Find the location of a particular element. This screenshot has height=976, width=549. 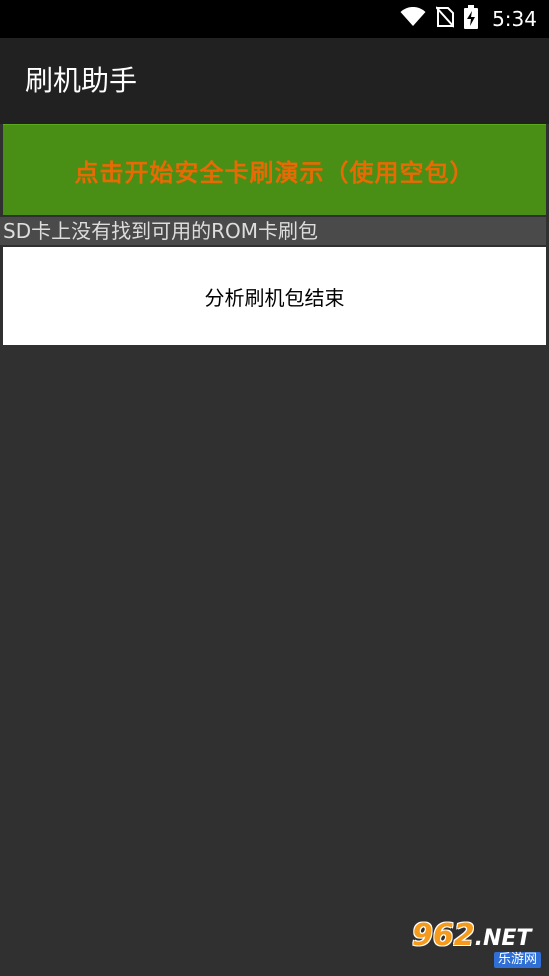

app-bar: 刷机助手 is located at coordinates (274, 81).